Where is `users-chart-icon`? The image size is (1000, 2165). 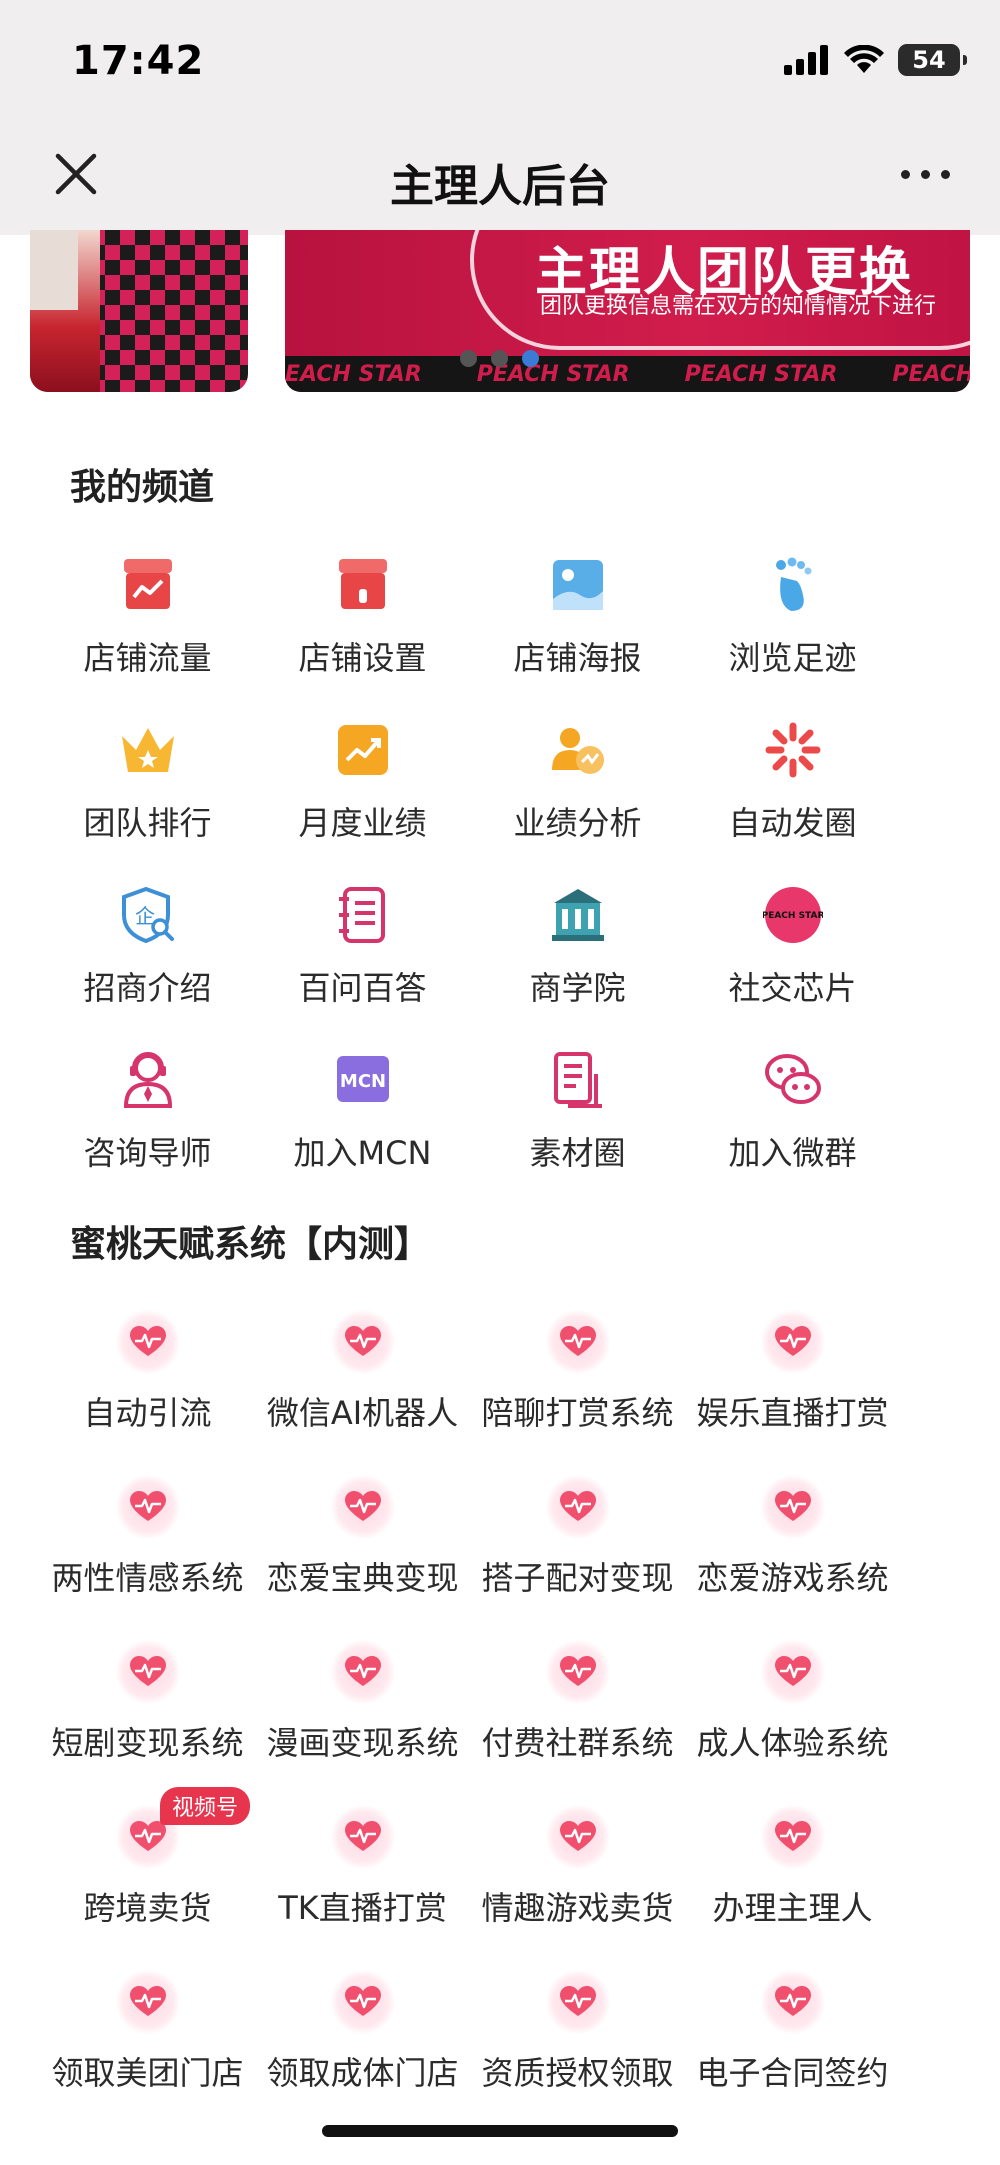 users-chart-icon is located at coordinates (577, 751).